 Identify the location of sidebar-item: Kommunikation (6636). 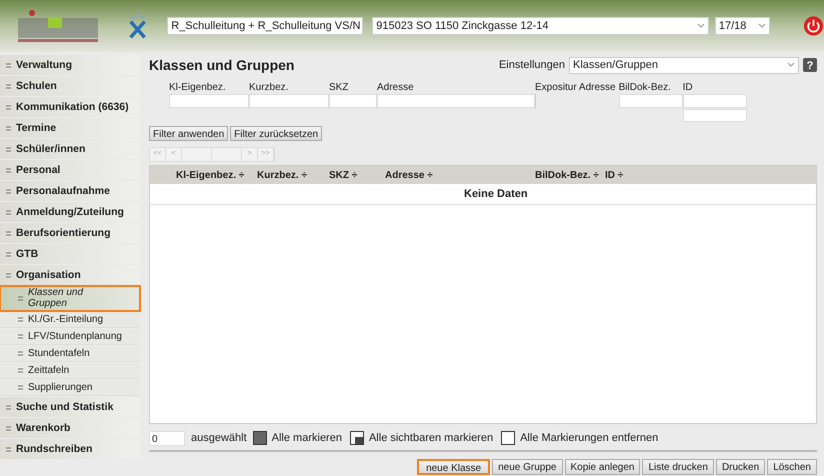
(70, 107).